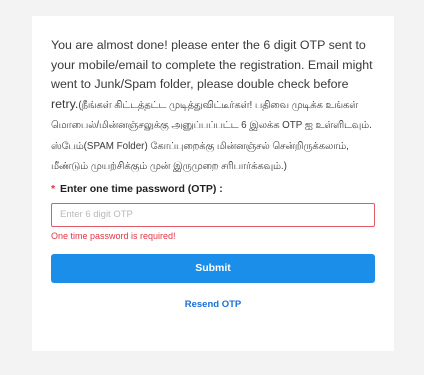 The image size is (424, 375). Describe the element at coordinates (53, 188) in the screenshot. I see `required-marker: *` at that location.